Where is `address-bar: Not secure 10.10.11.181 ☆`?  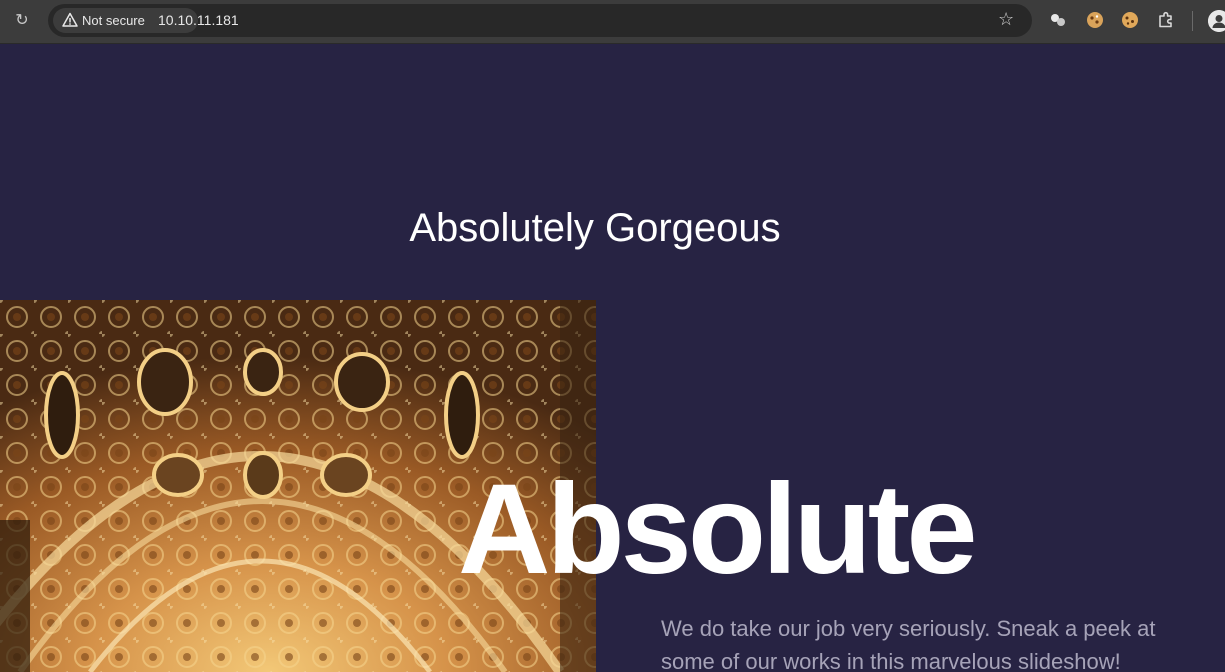
address-bar: Not secure 10.10.11.181 ☆ is located at coordinates (540, 20).